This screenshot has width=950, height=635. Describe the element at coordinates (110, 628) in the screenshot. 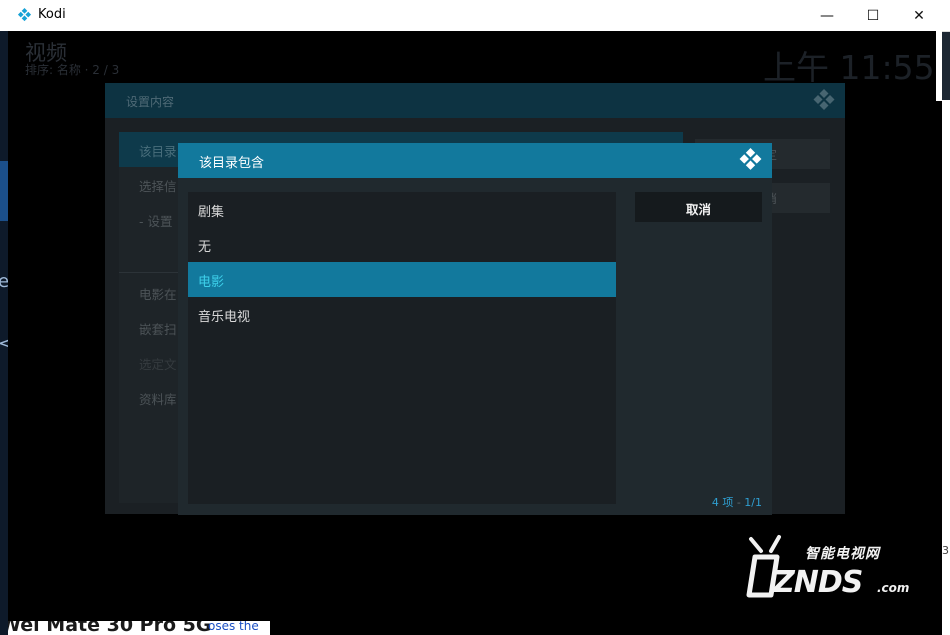

I see `desktop-headline: Wei Mate 30 Pro 5G` at that location.